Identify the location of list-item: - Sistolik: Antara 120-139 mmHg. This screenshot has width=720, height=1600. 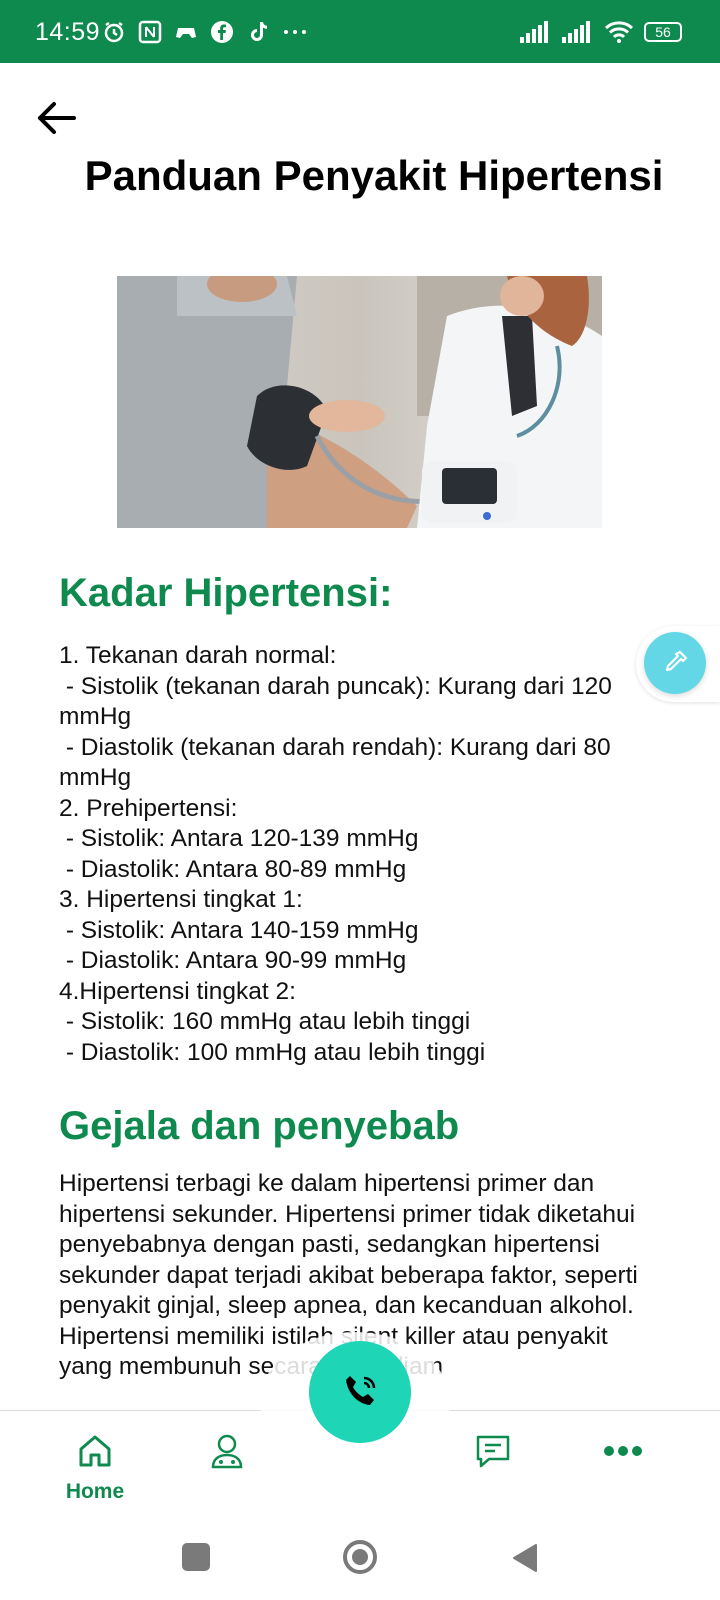
(239, 838).